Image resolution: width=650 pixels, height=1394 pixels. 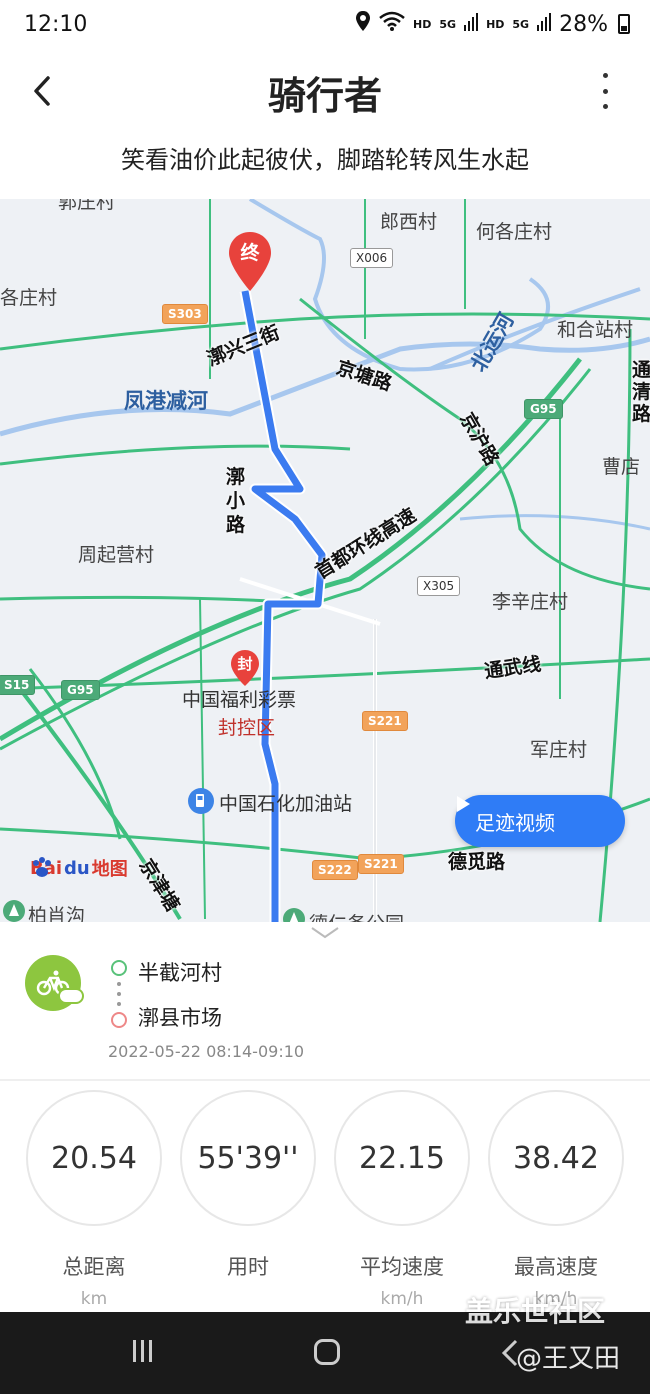 I want to click on footprint-video-button: 足迹视频, so click(x=540, y=821).